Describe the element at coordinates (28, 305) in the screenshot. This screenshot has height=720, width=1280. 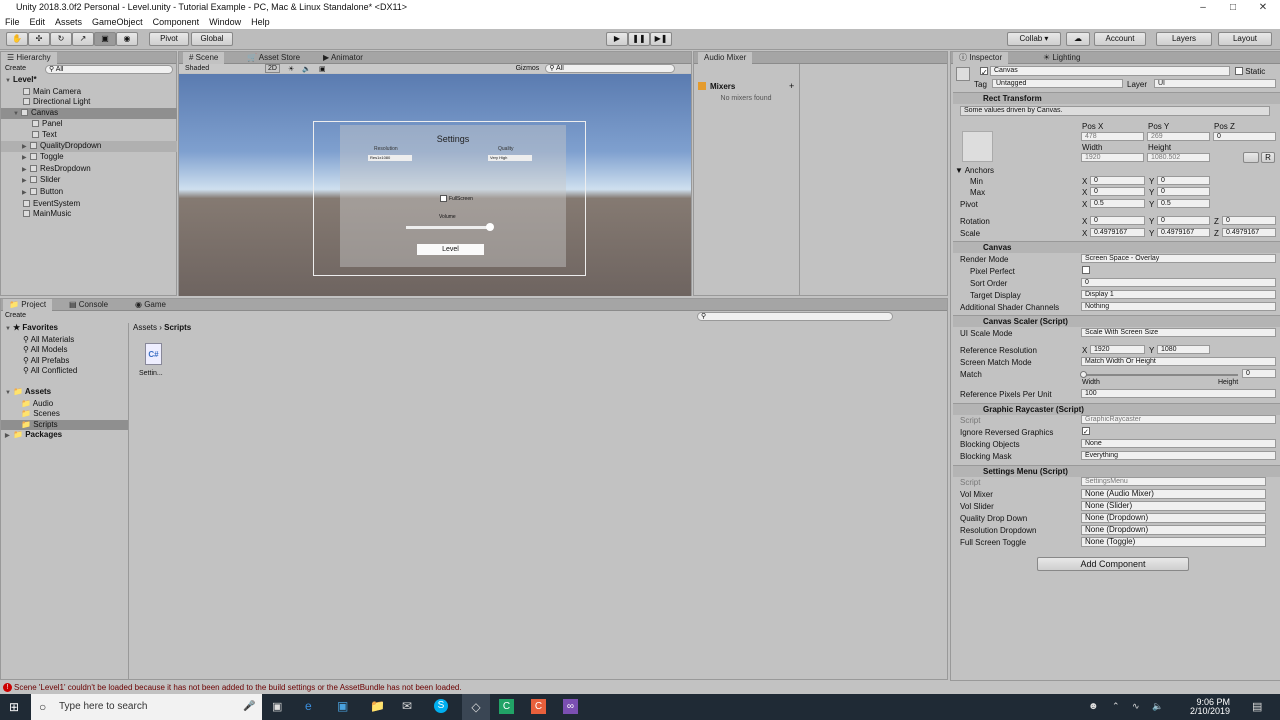
I see `tab-project: 📁 Project` at that location.